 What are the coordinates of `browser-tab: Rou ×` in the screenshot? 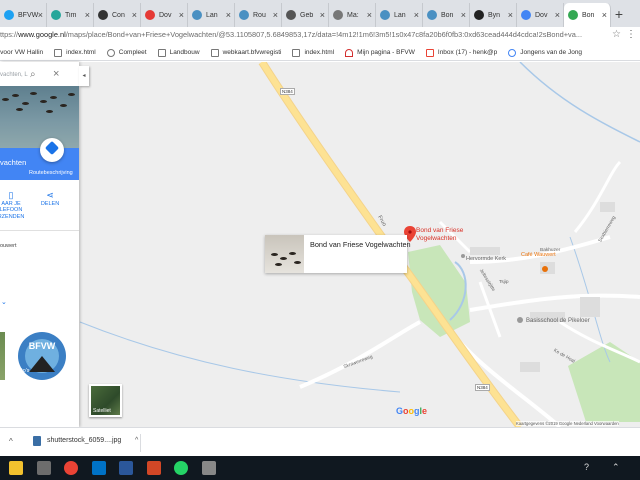 It's located at (258, 15).